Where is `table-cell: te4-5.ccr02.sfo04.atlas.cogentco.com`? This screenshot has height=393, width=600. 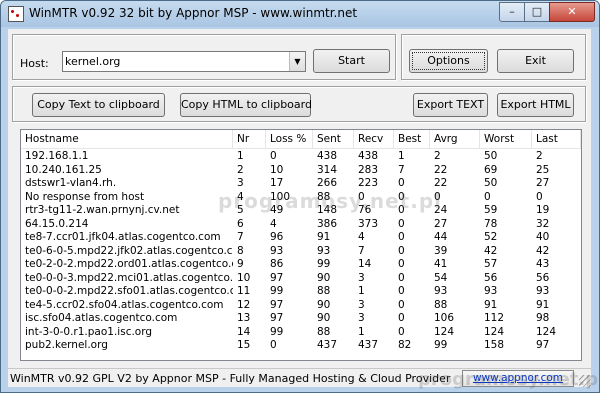 table-cell: te4-5.ccr02.sfo04.atlas.cogentco.com is located at coordinates (124, 304).